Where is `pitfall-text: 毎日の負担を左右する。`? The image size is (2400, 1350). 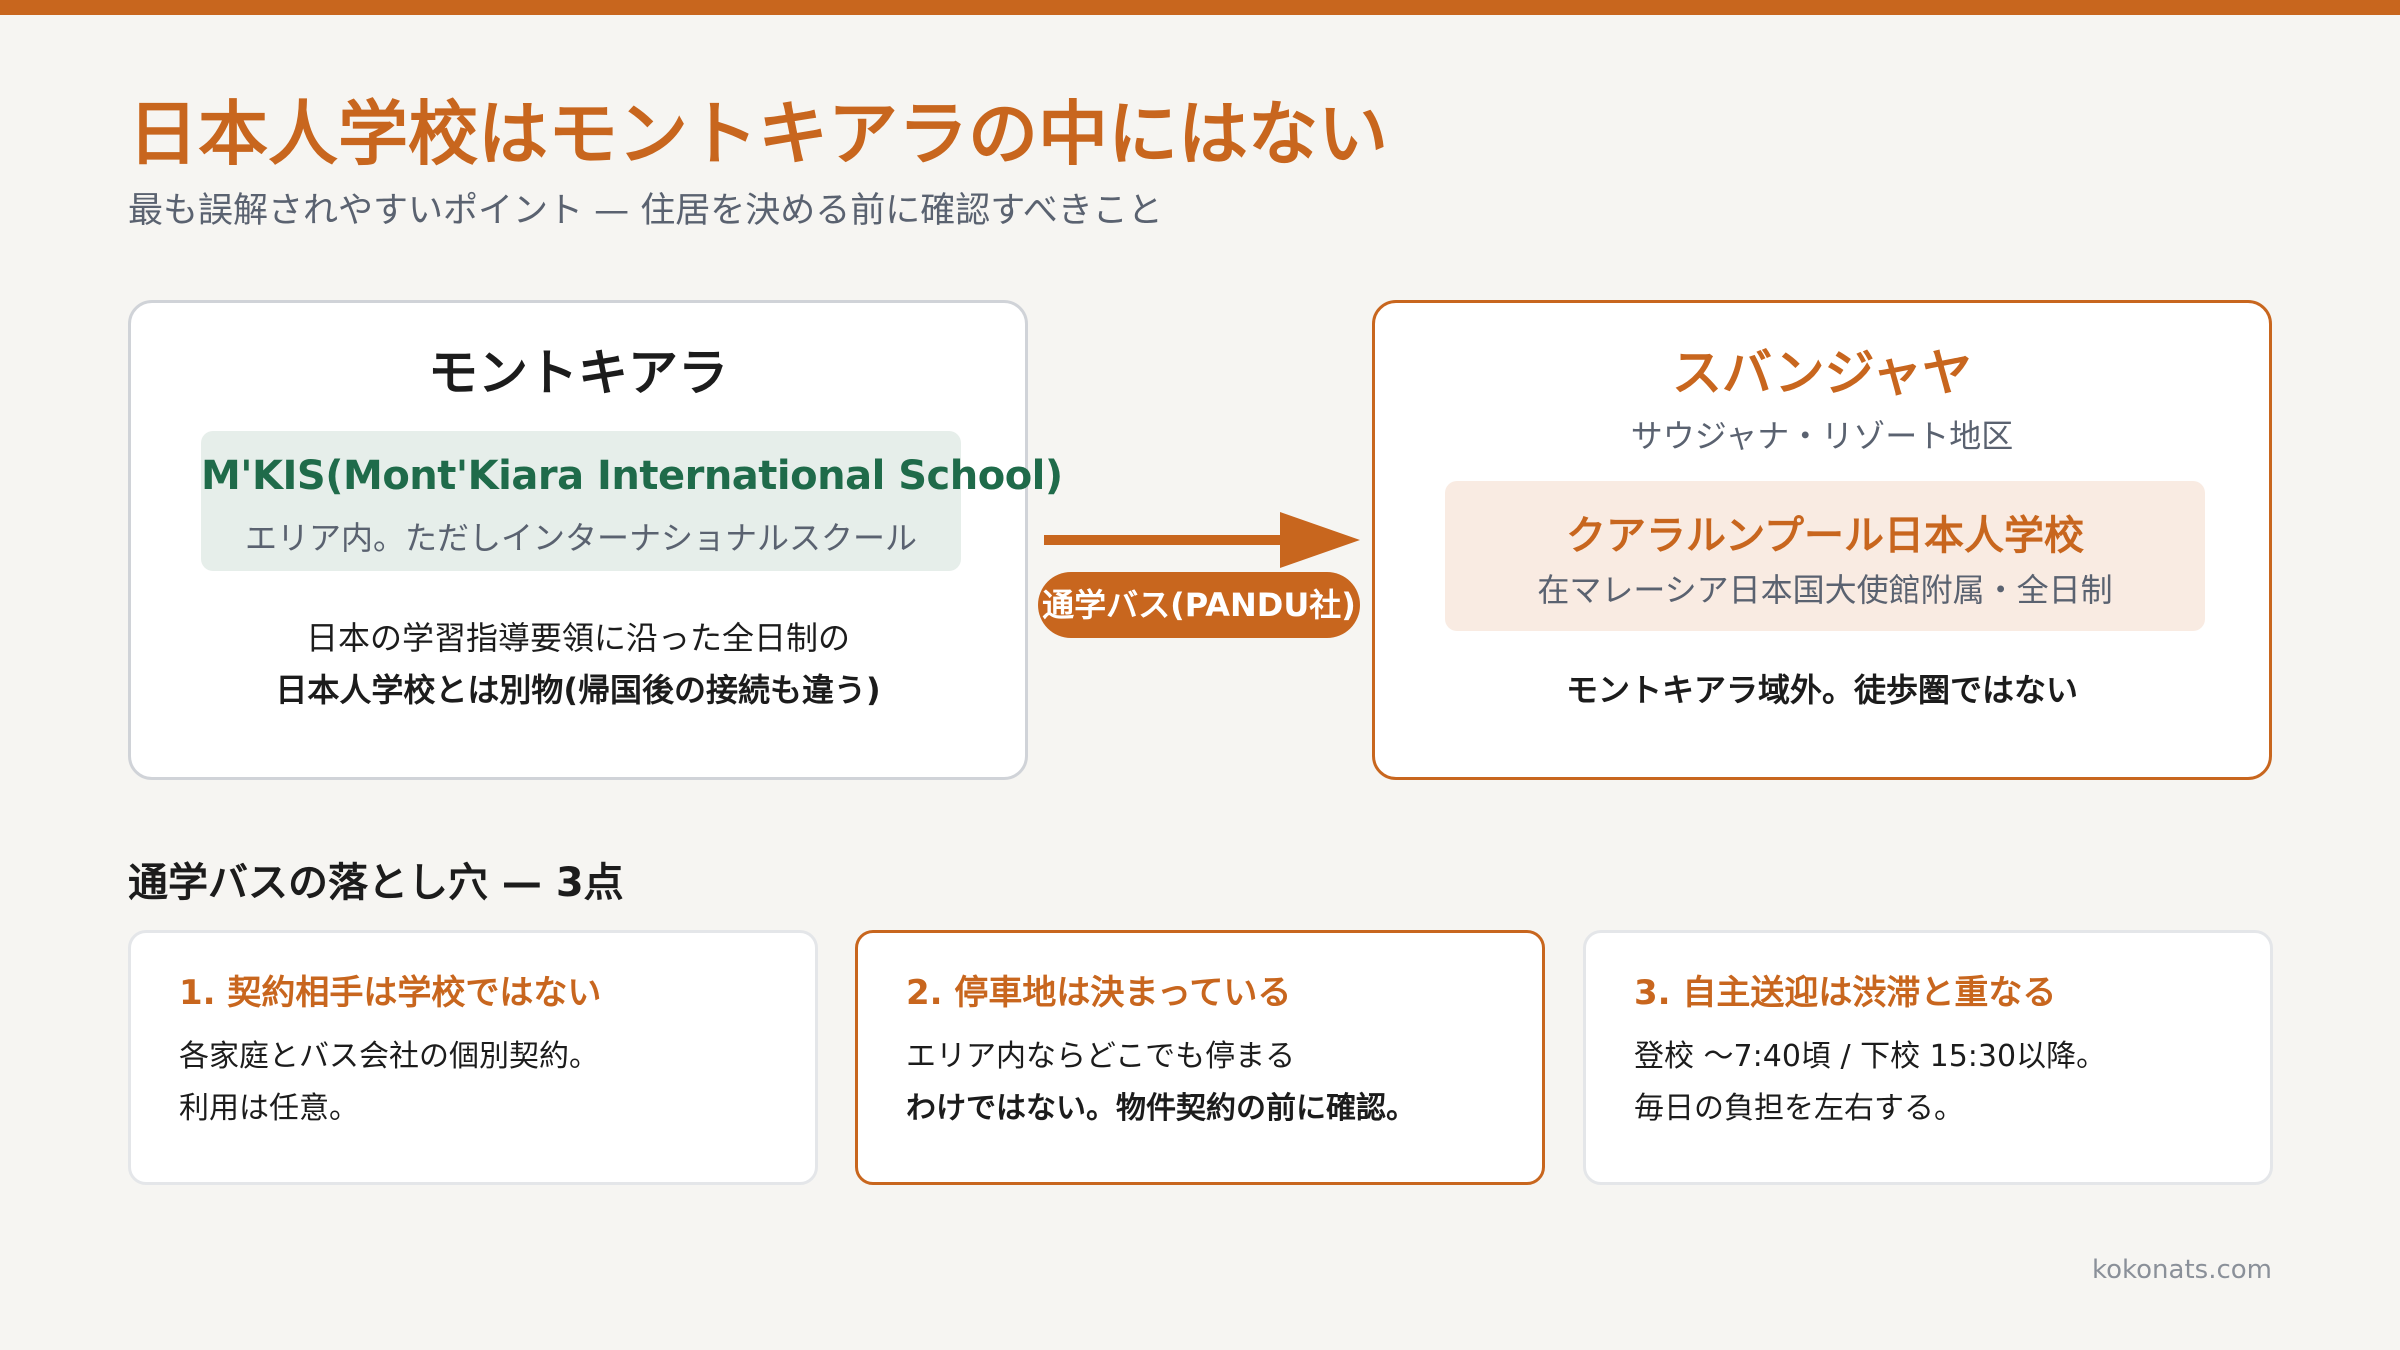 pitfall-text: 毎日の負担を左右する。 is located at coordinates (1799, 1108).